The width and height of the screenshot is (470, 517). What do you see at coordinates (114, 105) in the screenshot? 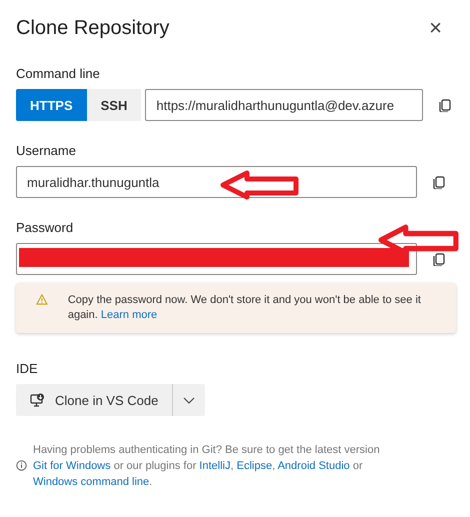
I see `protocol-tab: SSH` at bounding box center [114, 105].